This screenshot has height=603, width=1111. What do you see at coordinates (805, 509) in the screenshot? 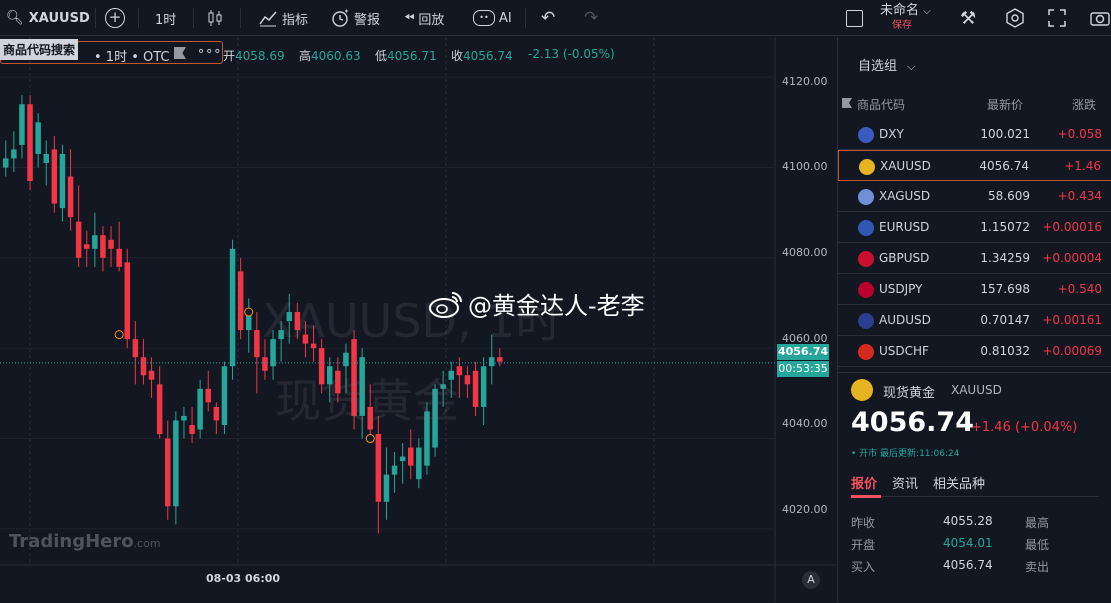
I see `y-axis-label: 4020.00` at bounding box center [805, 509].